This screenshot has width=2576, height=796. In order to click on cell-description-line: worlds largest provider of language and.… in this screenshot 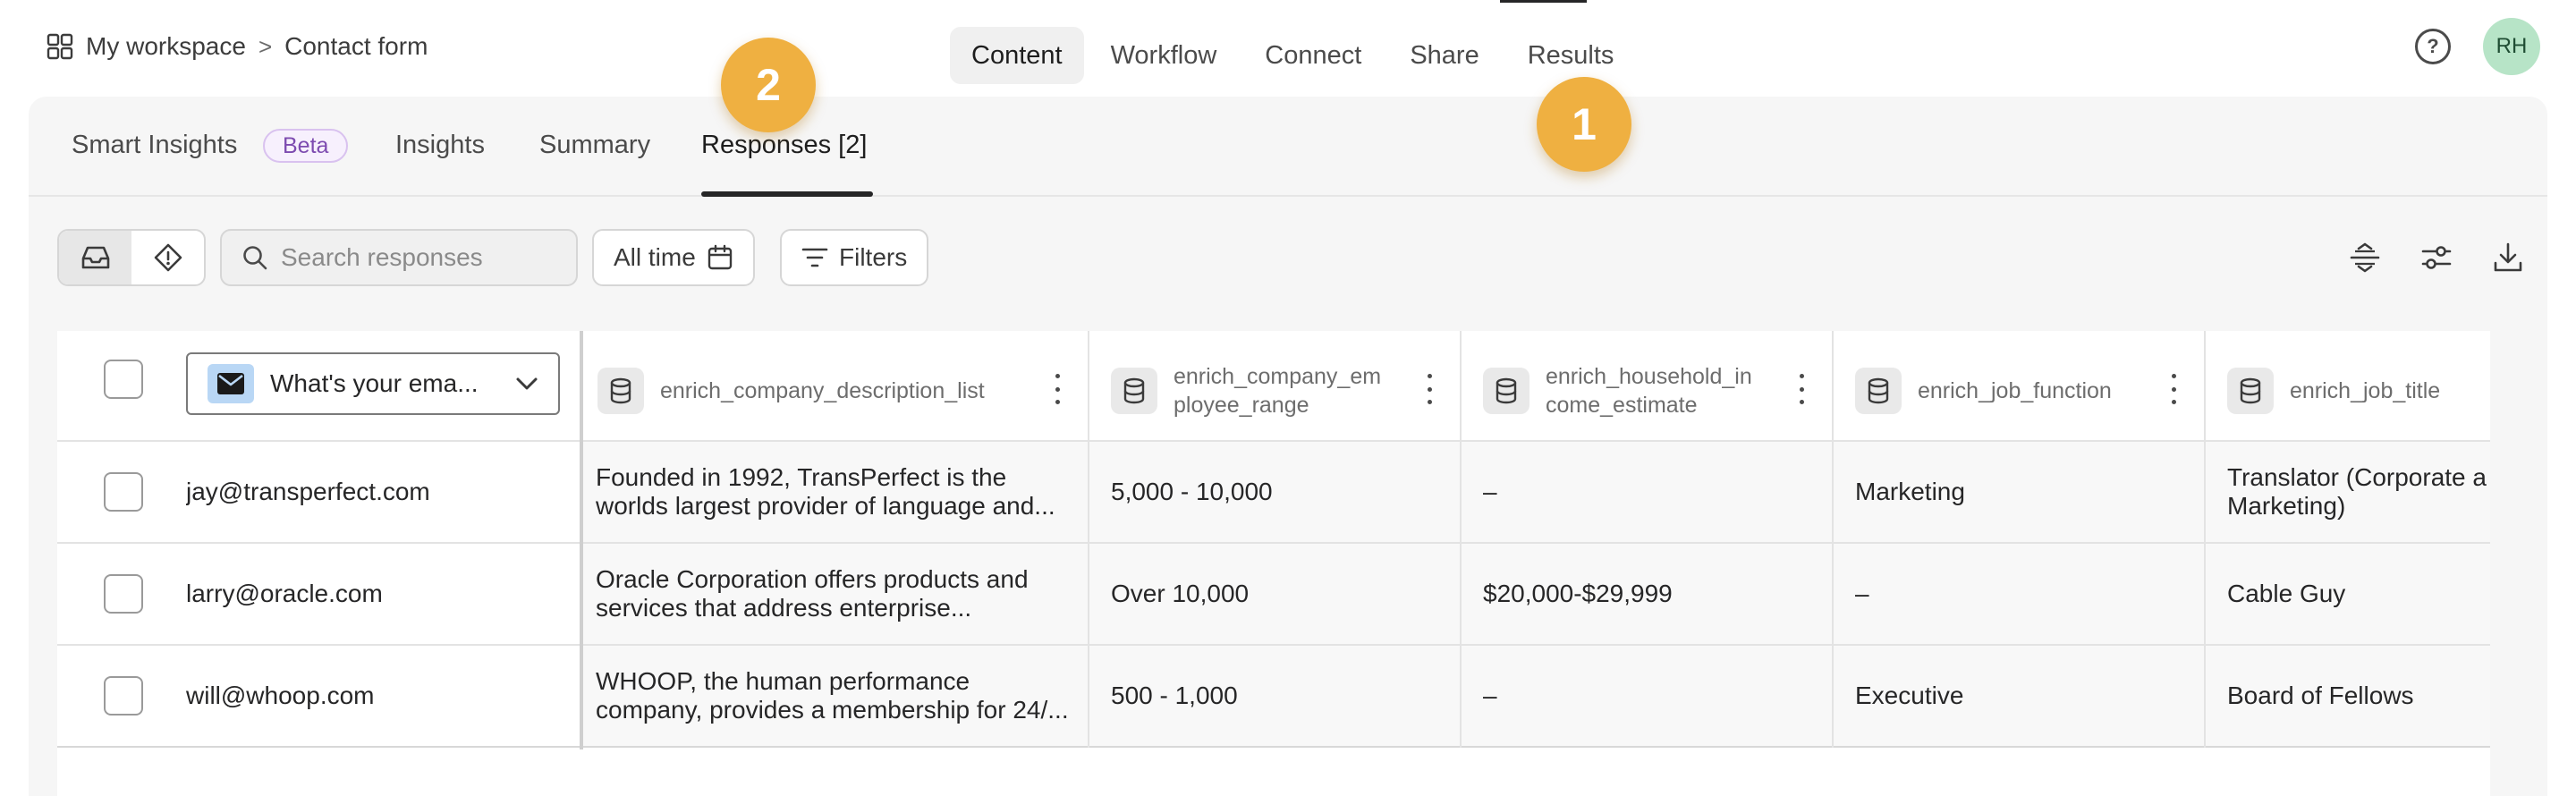, I will do `click(840, 506)`.